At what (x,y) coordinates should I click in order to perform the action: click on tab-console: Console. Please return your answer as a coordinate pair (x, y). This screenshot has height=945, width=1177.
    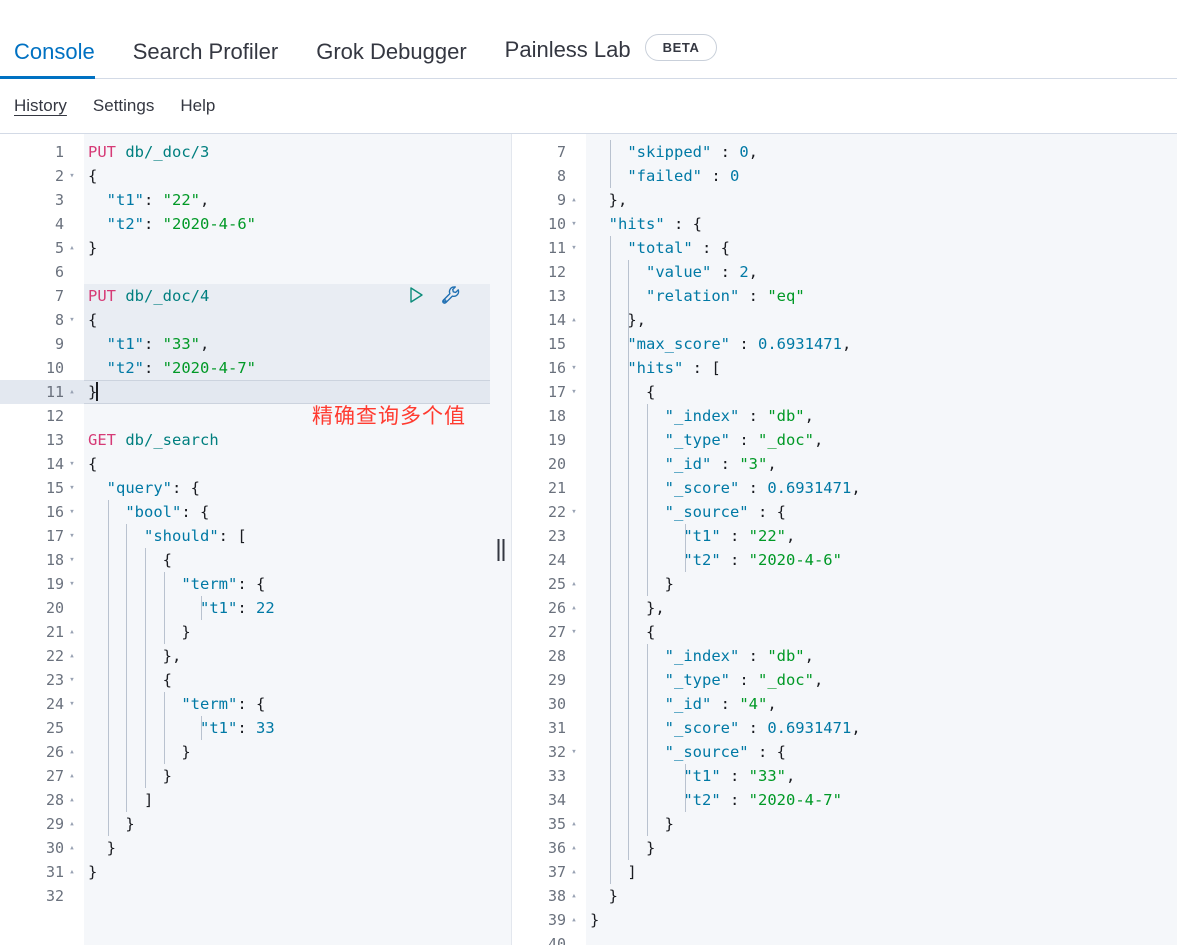
    Looking at the image, I should click on (47, 60).